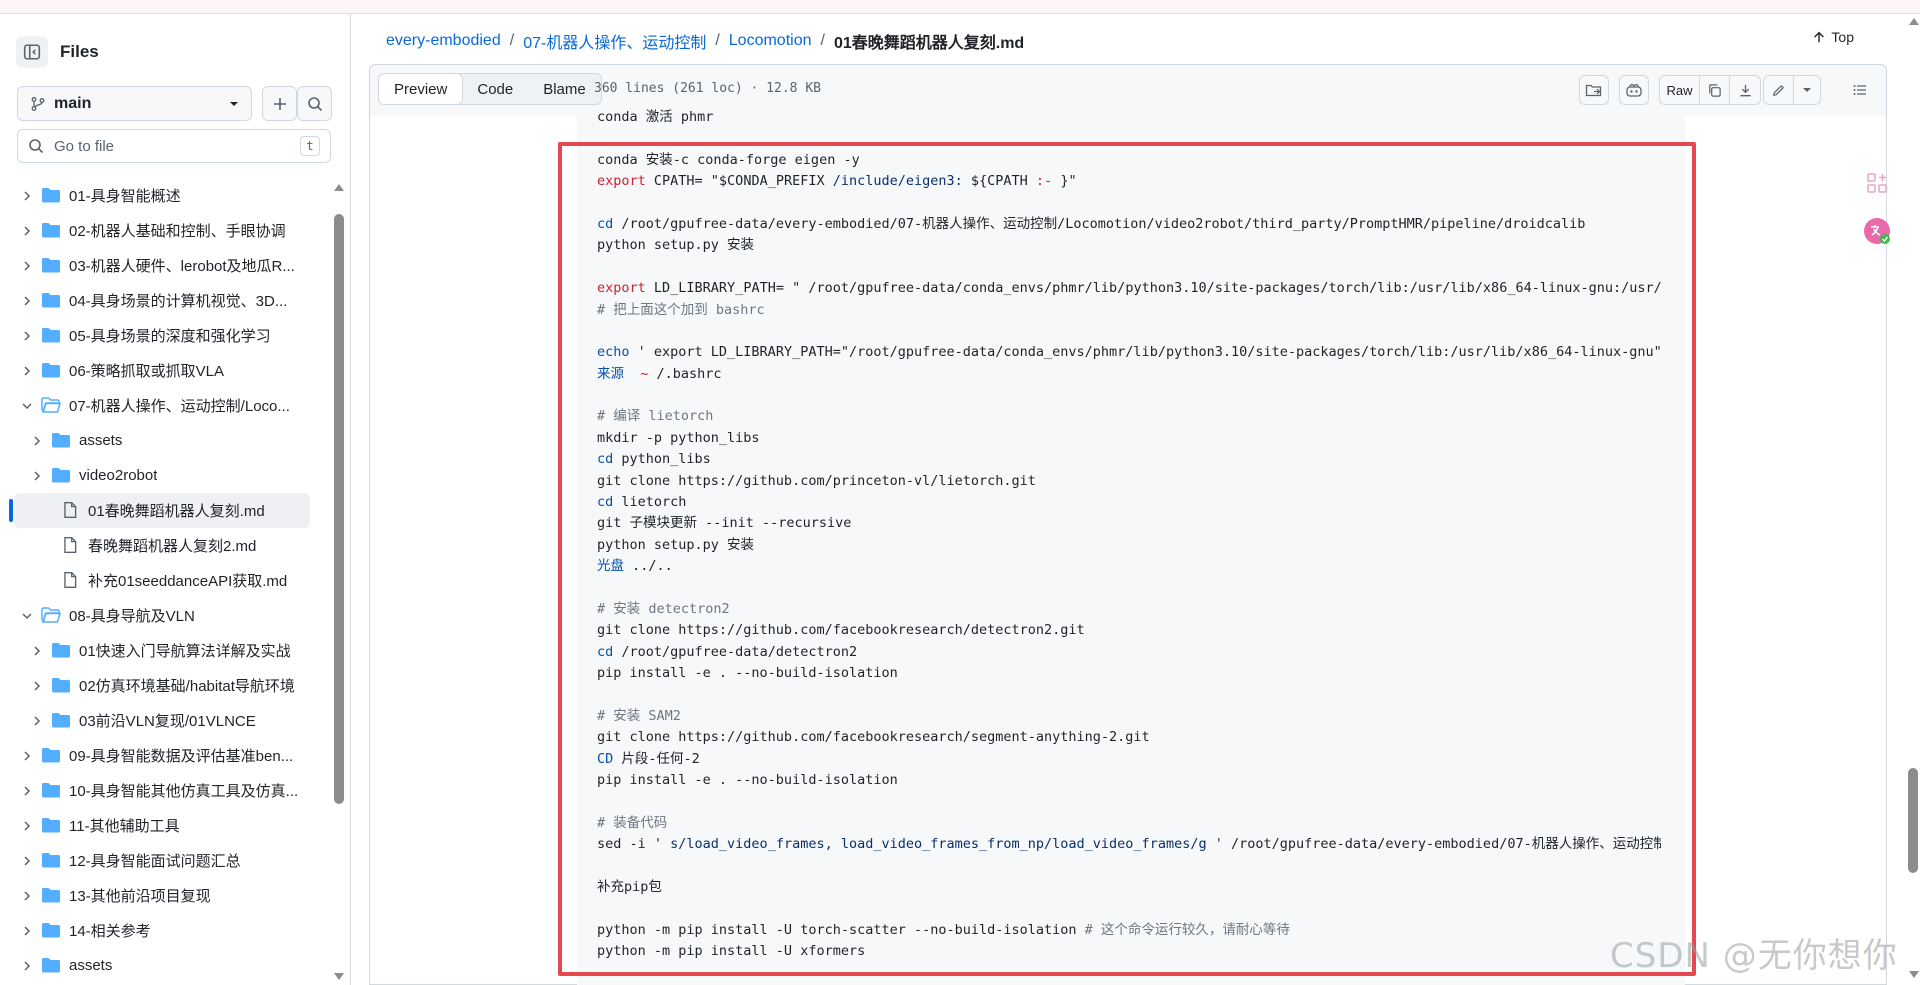  I want to click on code-line: # 安装 SAM2, so click(639, 715).